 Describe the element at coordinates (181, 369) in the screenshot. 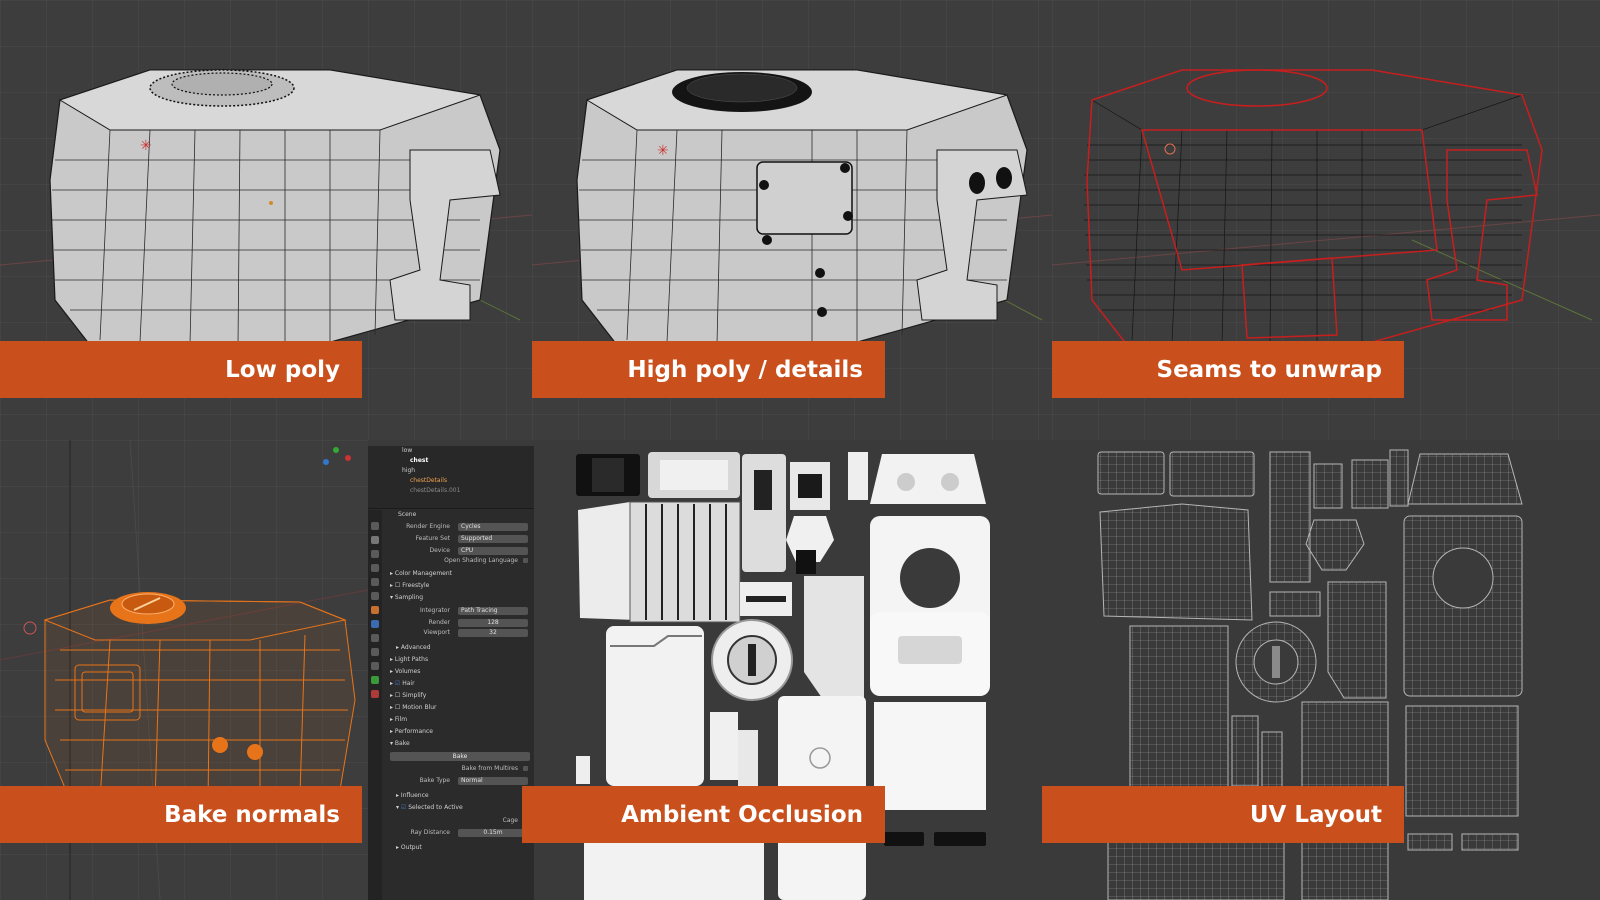

I see `caption-low-poly: Low poly` at that location.